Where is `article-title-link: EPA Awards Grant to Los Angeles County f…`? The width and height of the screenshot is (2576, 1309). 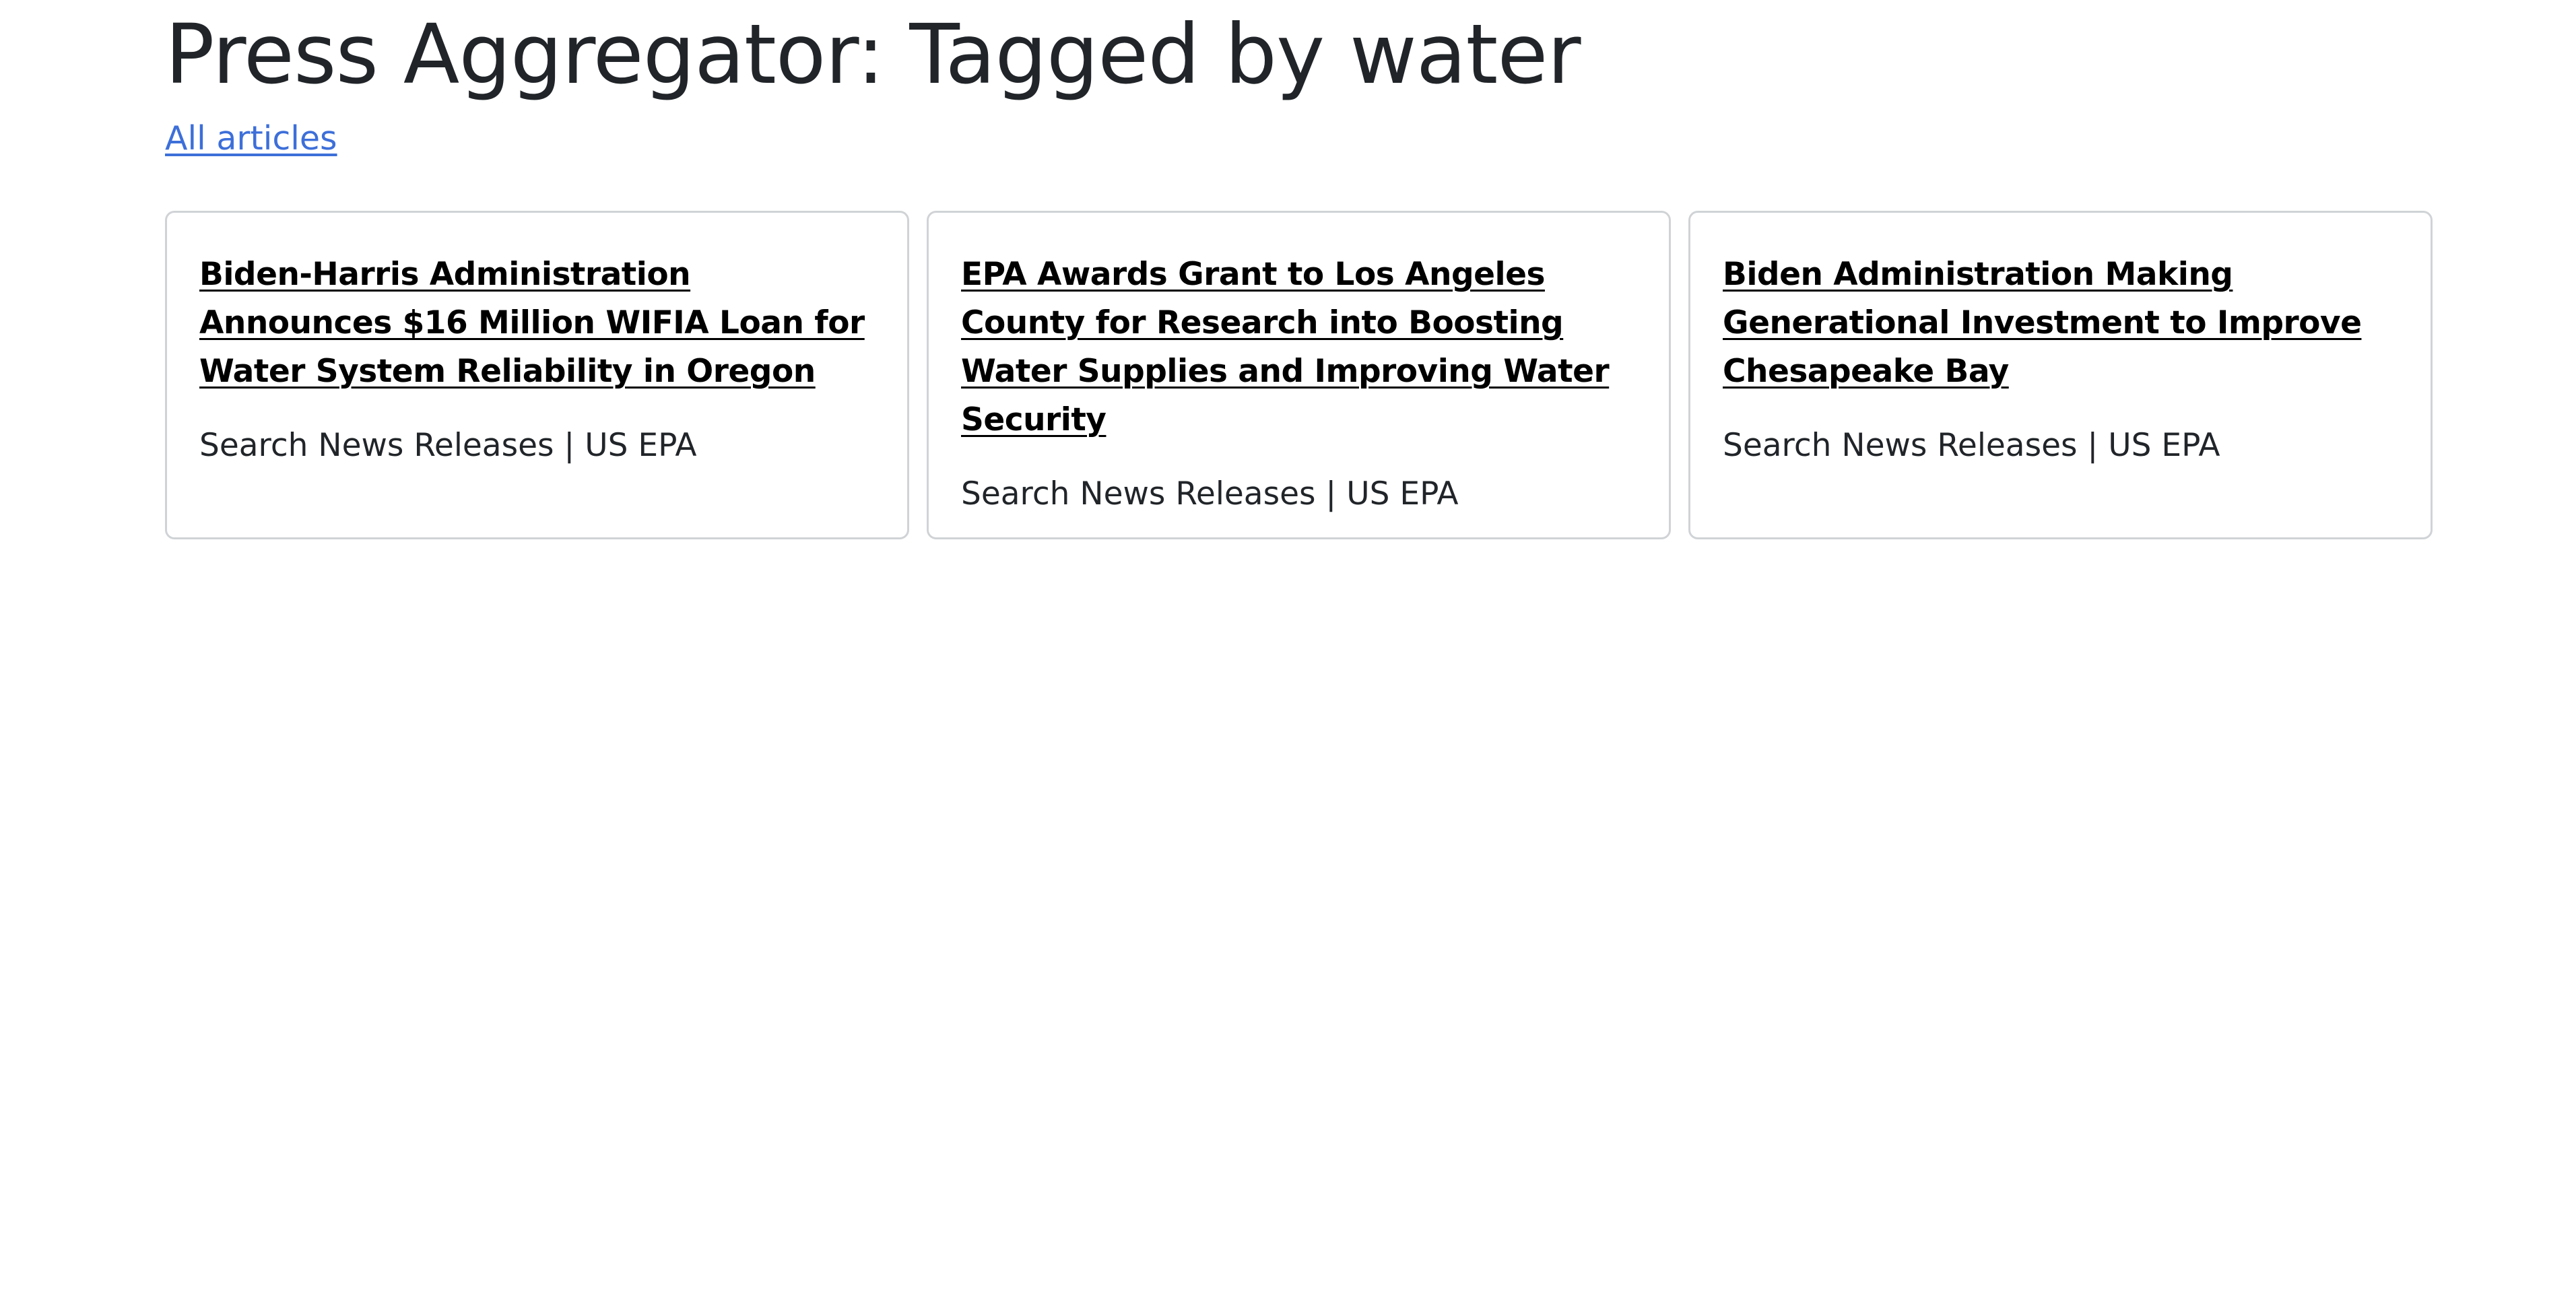 article-title-link: EPA Awards Grant to Los Angeles County f… is located at coordinates (1285, 347).